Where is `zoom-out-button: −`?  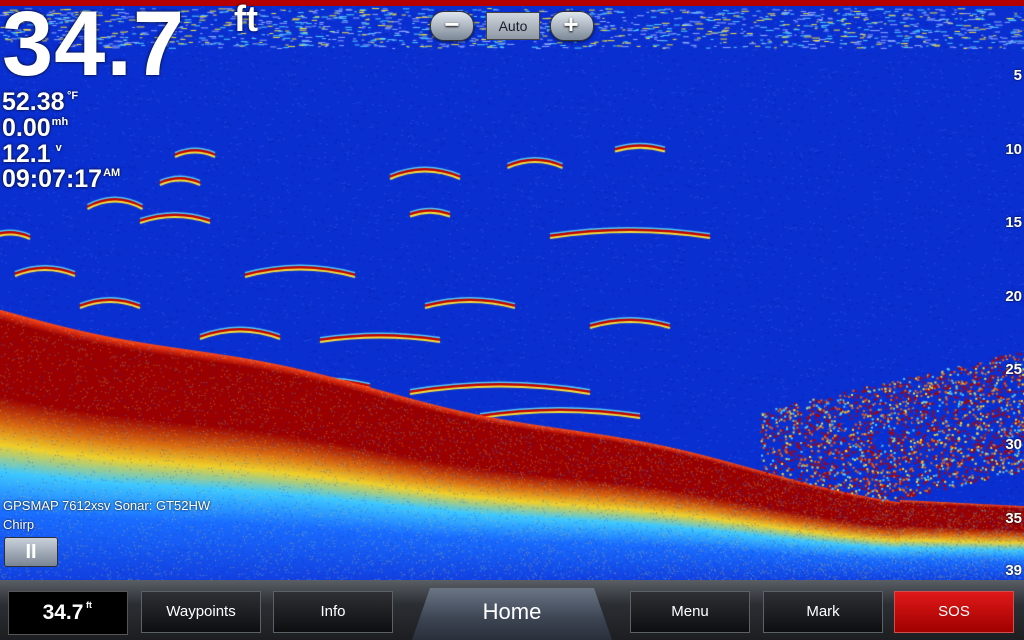 zoom-out-button: − is located at coordinates (452, 25).